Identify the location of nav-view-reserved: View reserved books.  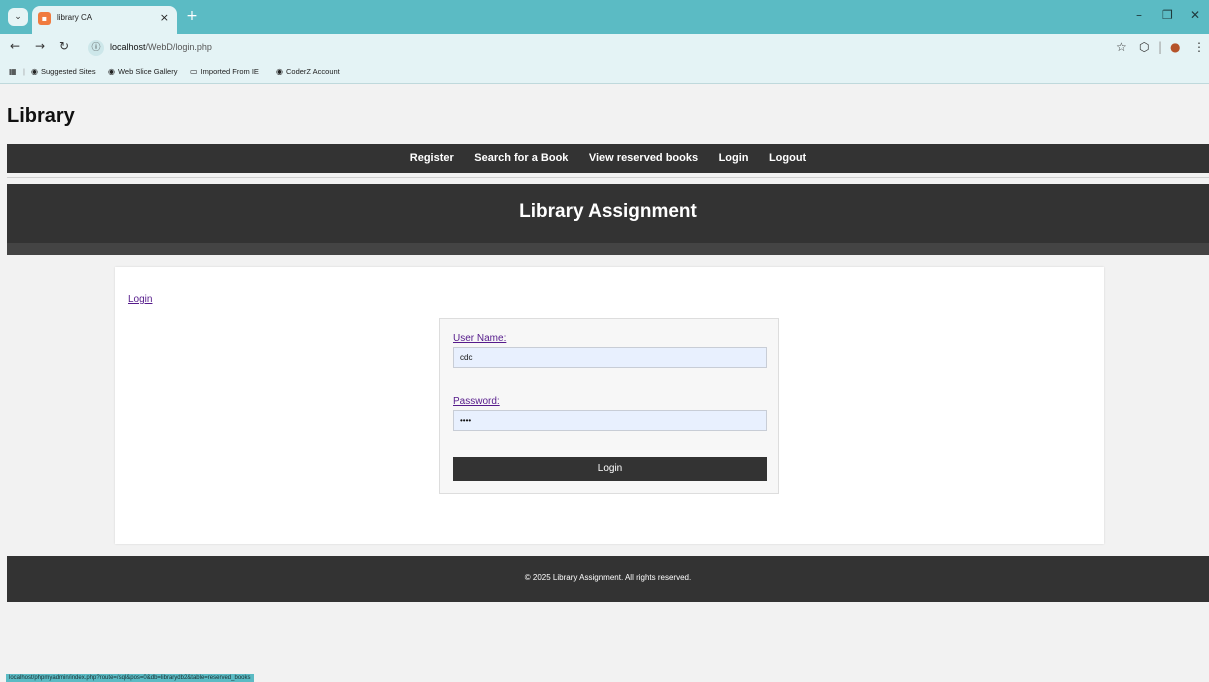
(643, 158).